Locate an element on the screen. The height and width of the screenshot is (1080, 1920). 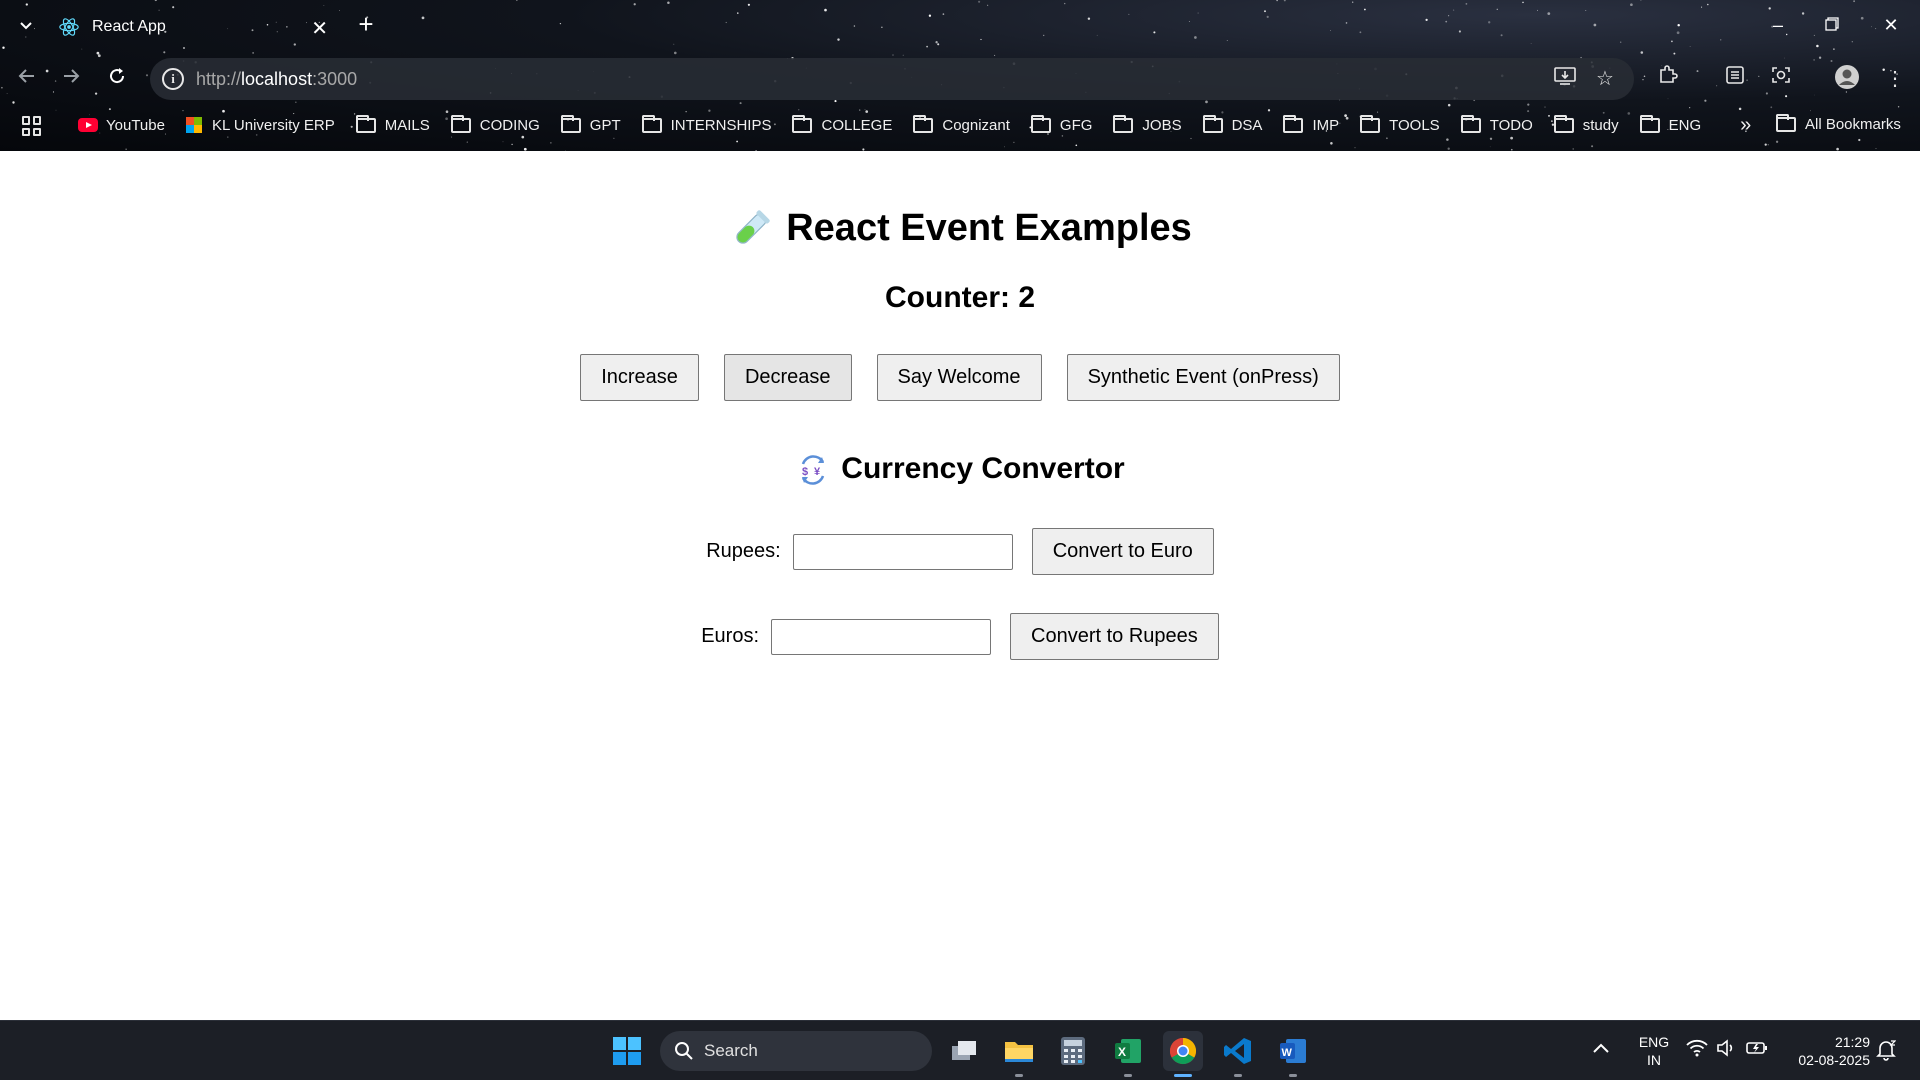
say-welcome-button: Say Welcome is located at coordinates (959, 377).